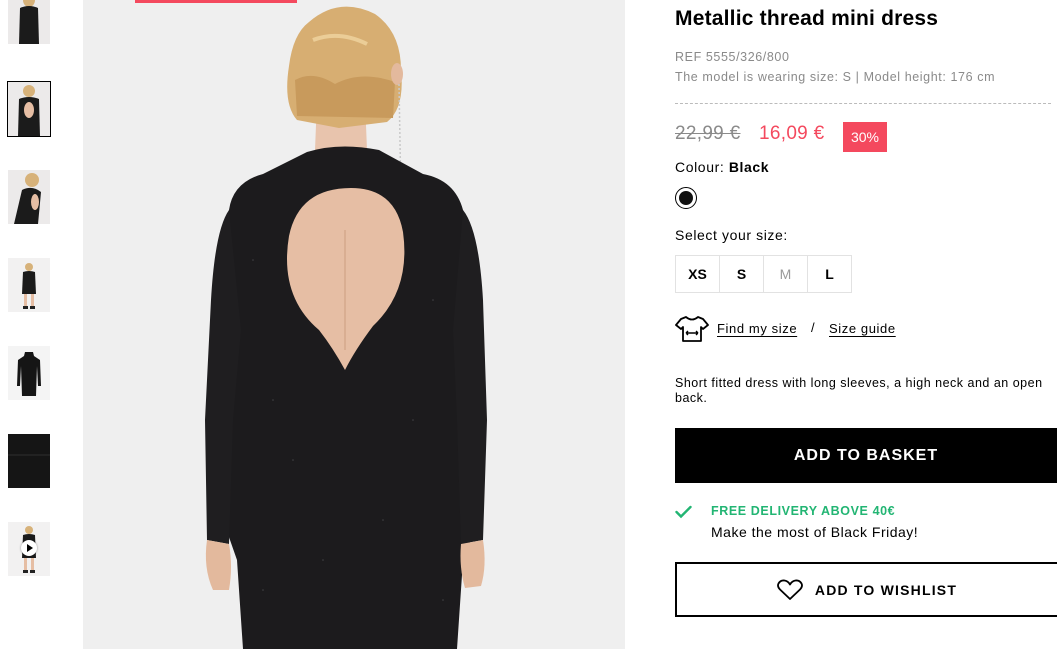 This screenshot has width=1057, height=649. Describe the element at coordinates (741, 274) in the screenshot. I see `size-s-button: S` at that location.